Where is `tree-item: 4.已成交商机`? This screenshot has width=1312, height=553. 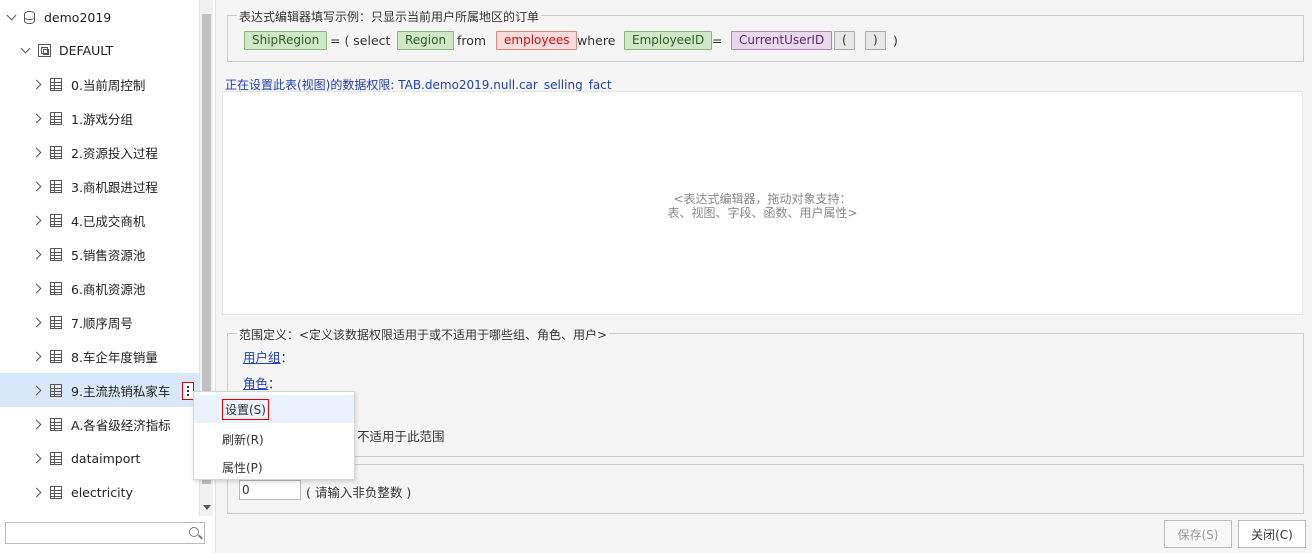
tree-item: 4.已成交商机 is located at coordinates (99, 220).